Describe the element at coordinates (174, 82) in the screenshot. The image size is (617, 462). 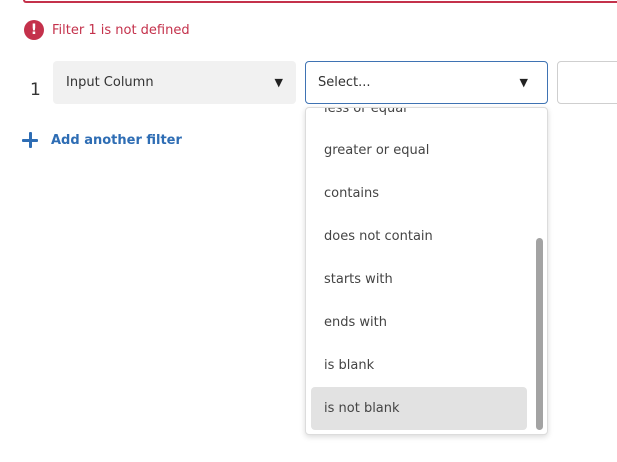
I see `column-select: Input Column ▼` at that location.